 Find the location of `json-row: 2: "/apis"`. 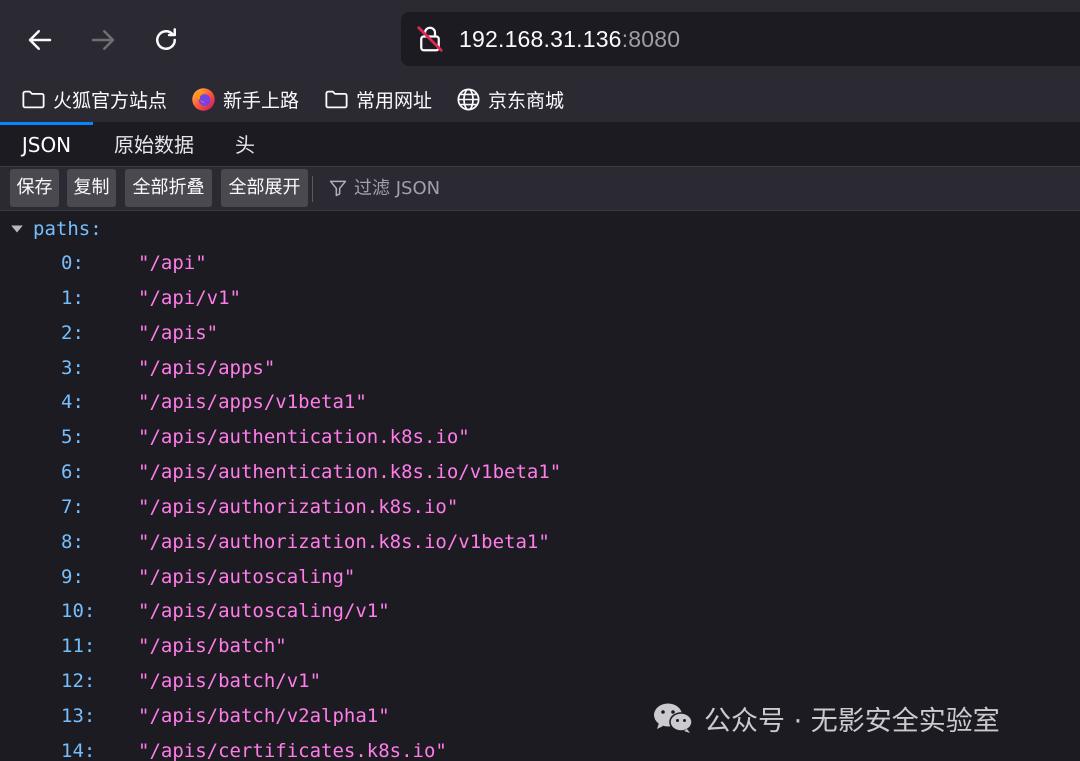

json-row: 2: "/apis" is located at coordinates (540, 333).